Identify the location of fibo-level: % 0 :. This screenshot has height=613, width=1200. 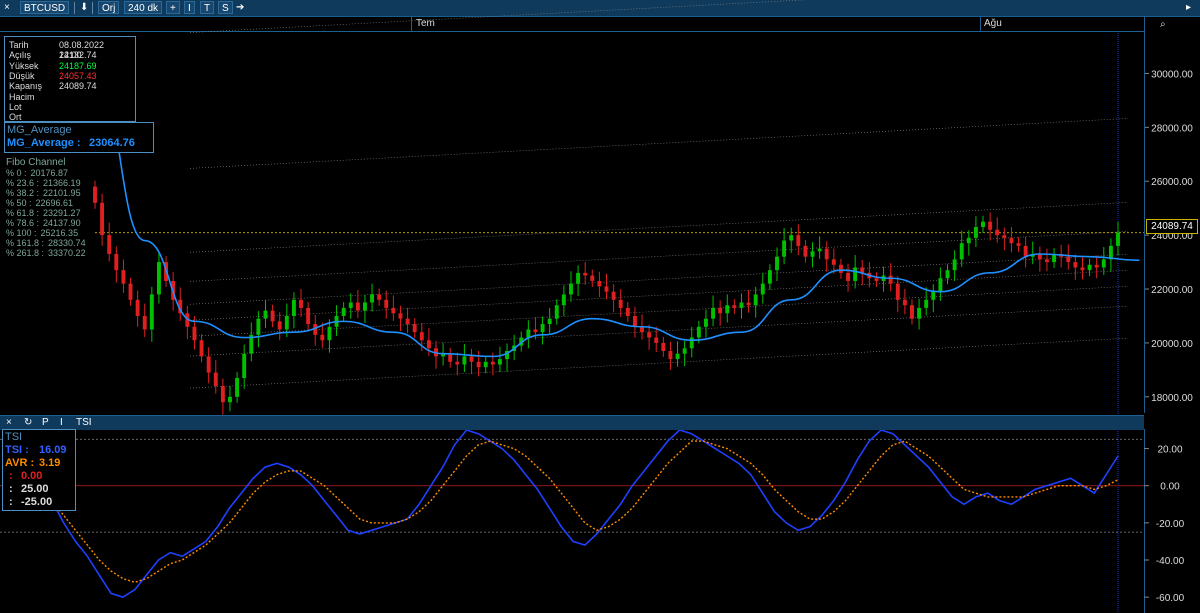
(16, 173).